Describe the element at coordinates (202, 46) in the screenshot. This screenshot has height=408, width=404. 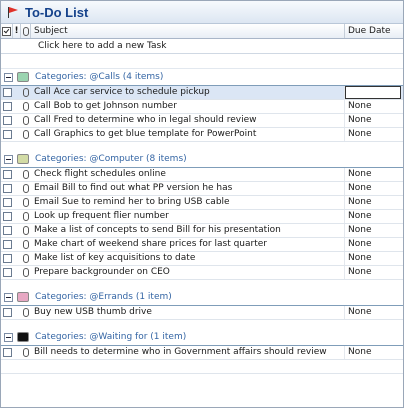
I see `new-task-input: Click here to add a new Task` at that location.